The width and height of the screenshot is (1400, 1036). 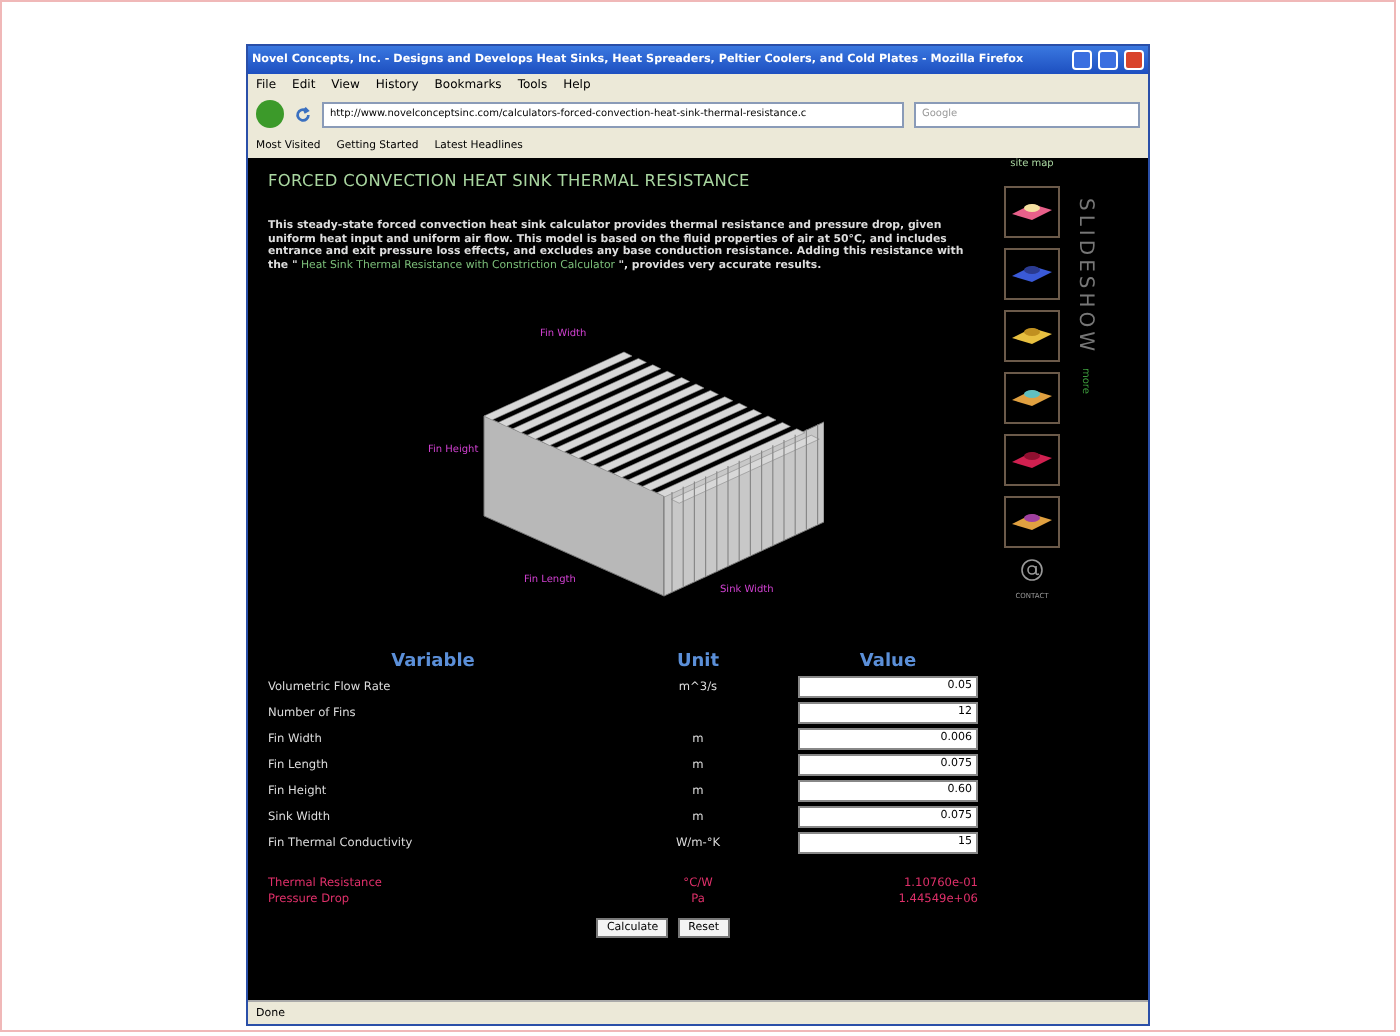 What do you see at coordinates (698, 662) in the screenshot?
I see `column-header: Unit` at bounding box center [698, 662].